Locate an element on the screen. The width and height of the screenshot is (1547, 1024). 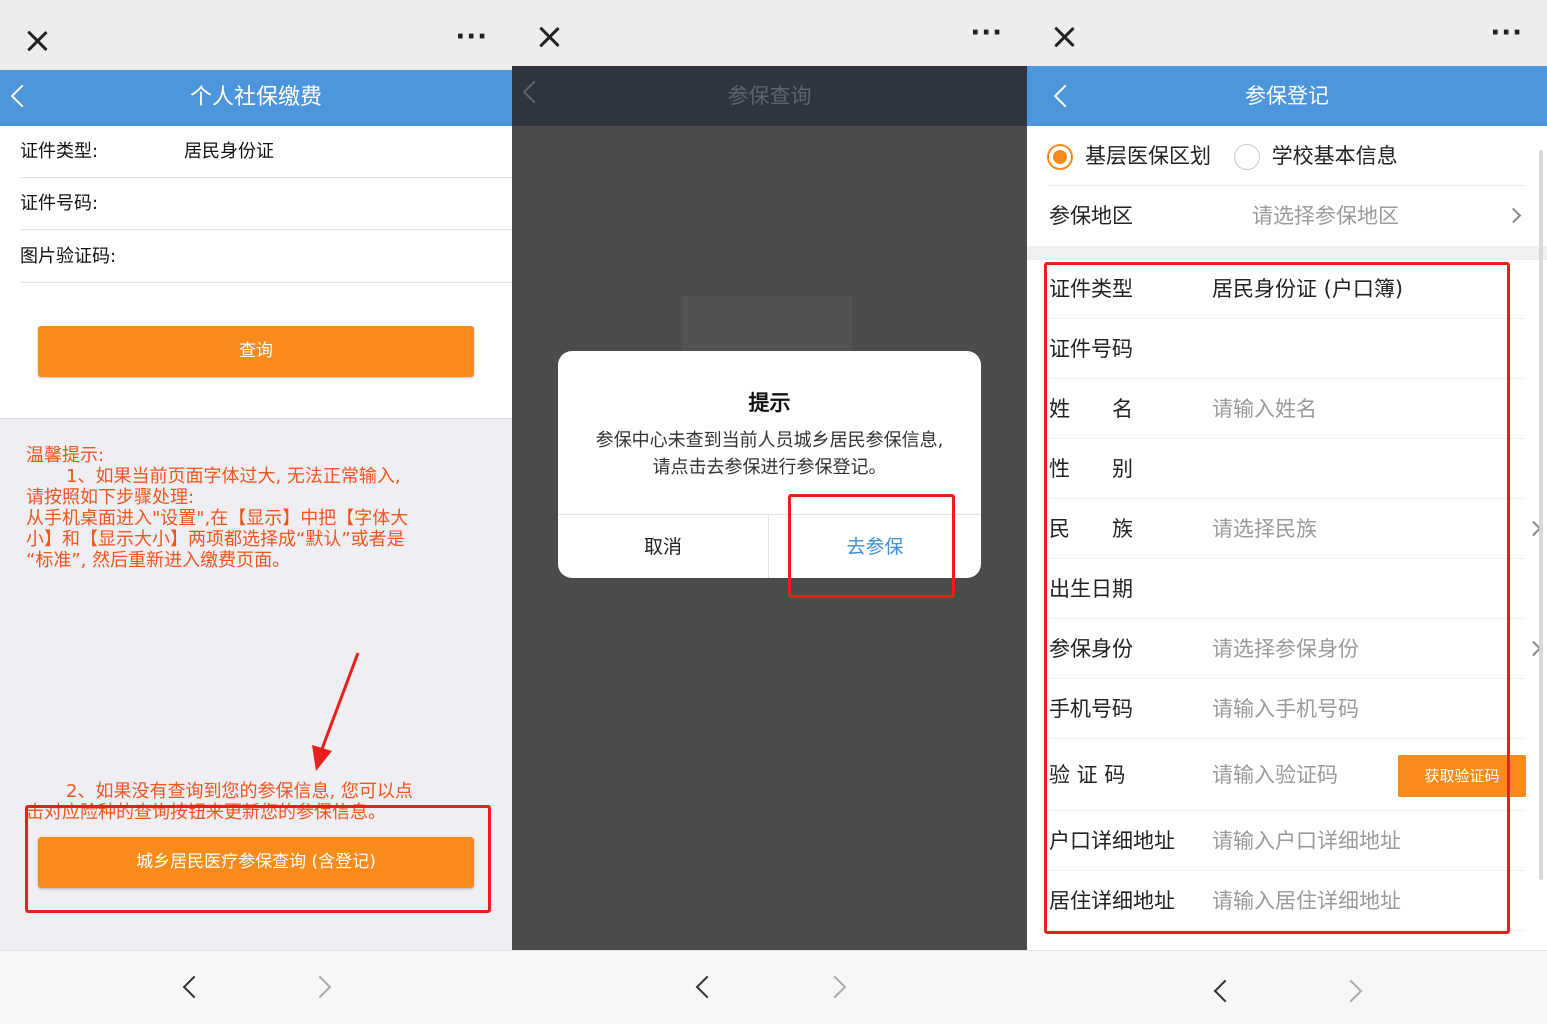
id-type-value: 居民身份证 (户口簿) is located at coordinates (1307, 289).